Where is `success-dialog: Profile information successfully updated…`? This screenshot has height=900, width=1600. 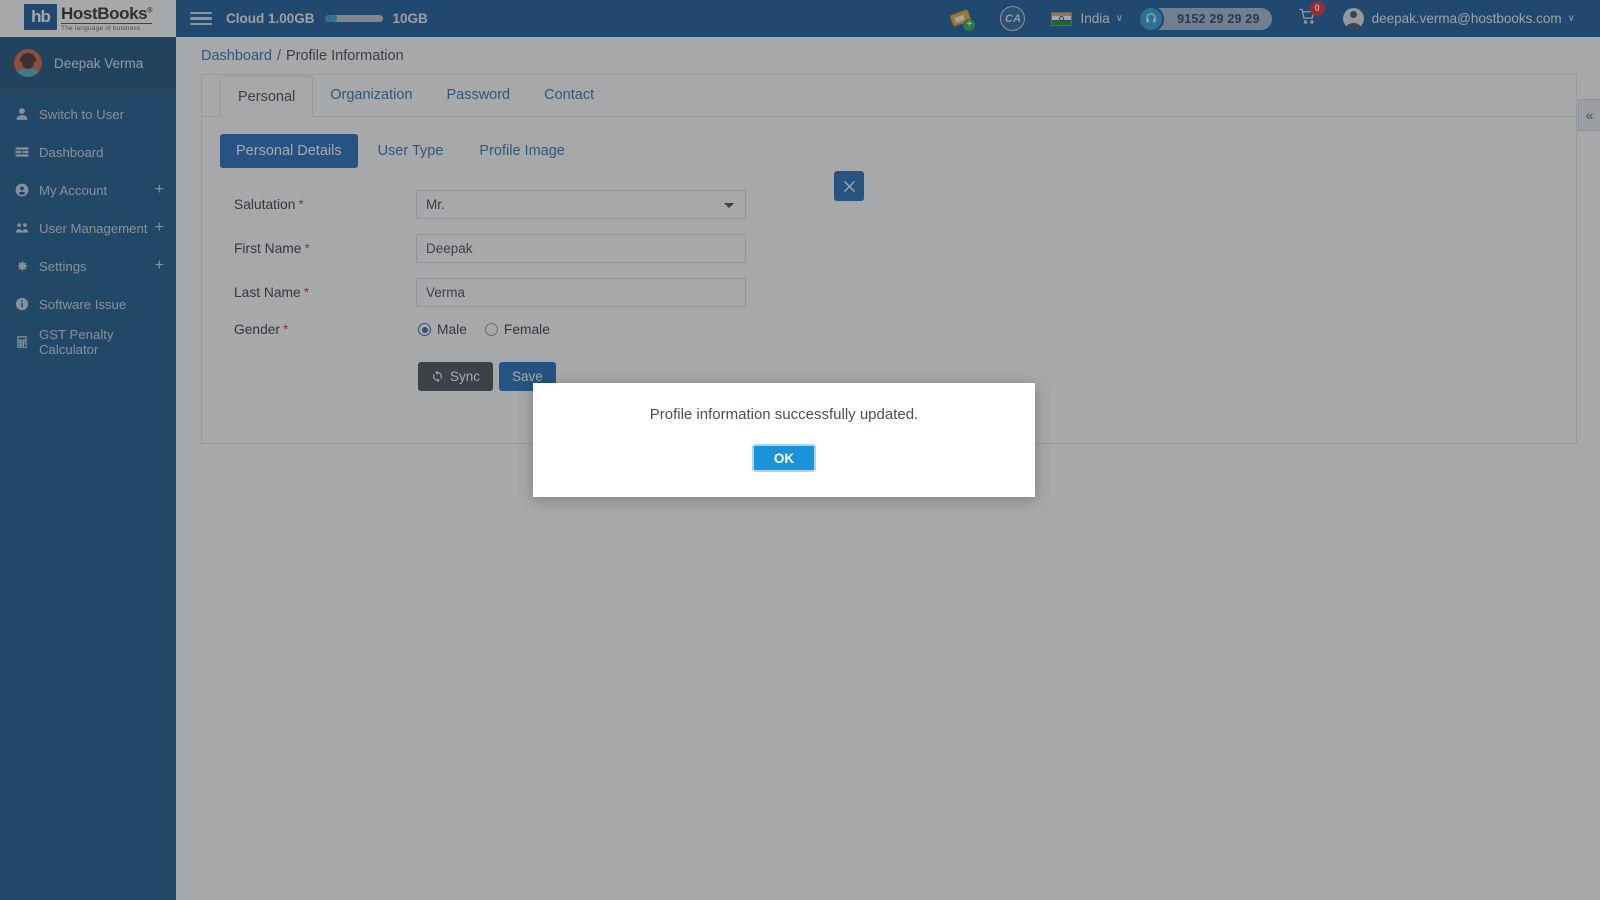
success-dialog: Profile information successfully updated… is located at coordinates (784, 440).